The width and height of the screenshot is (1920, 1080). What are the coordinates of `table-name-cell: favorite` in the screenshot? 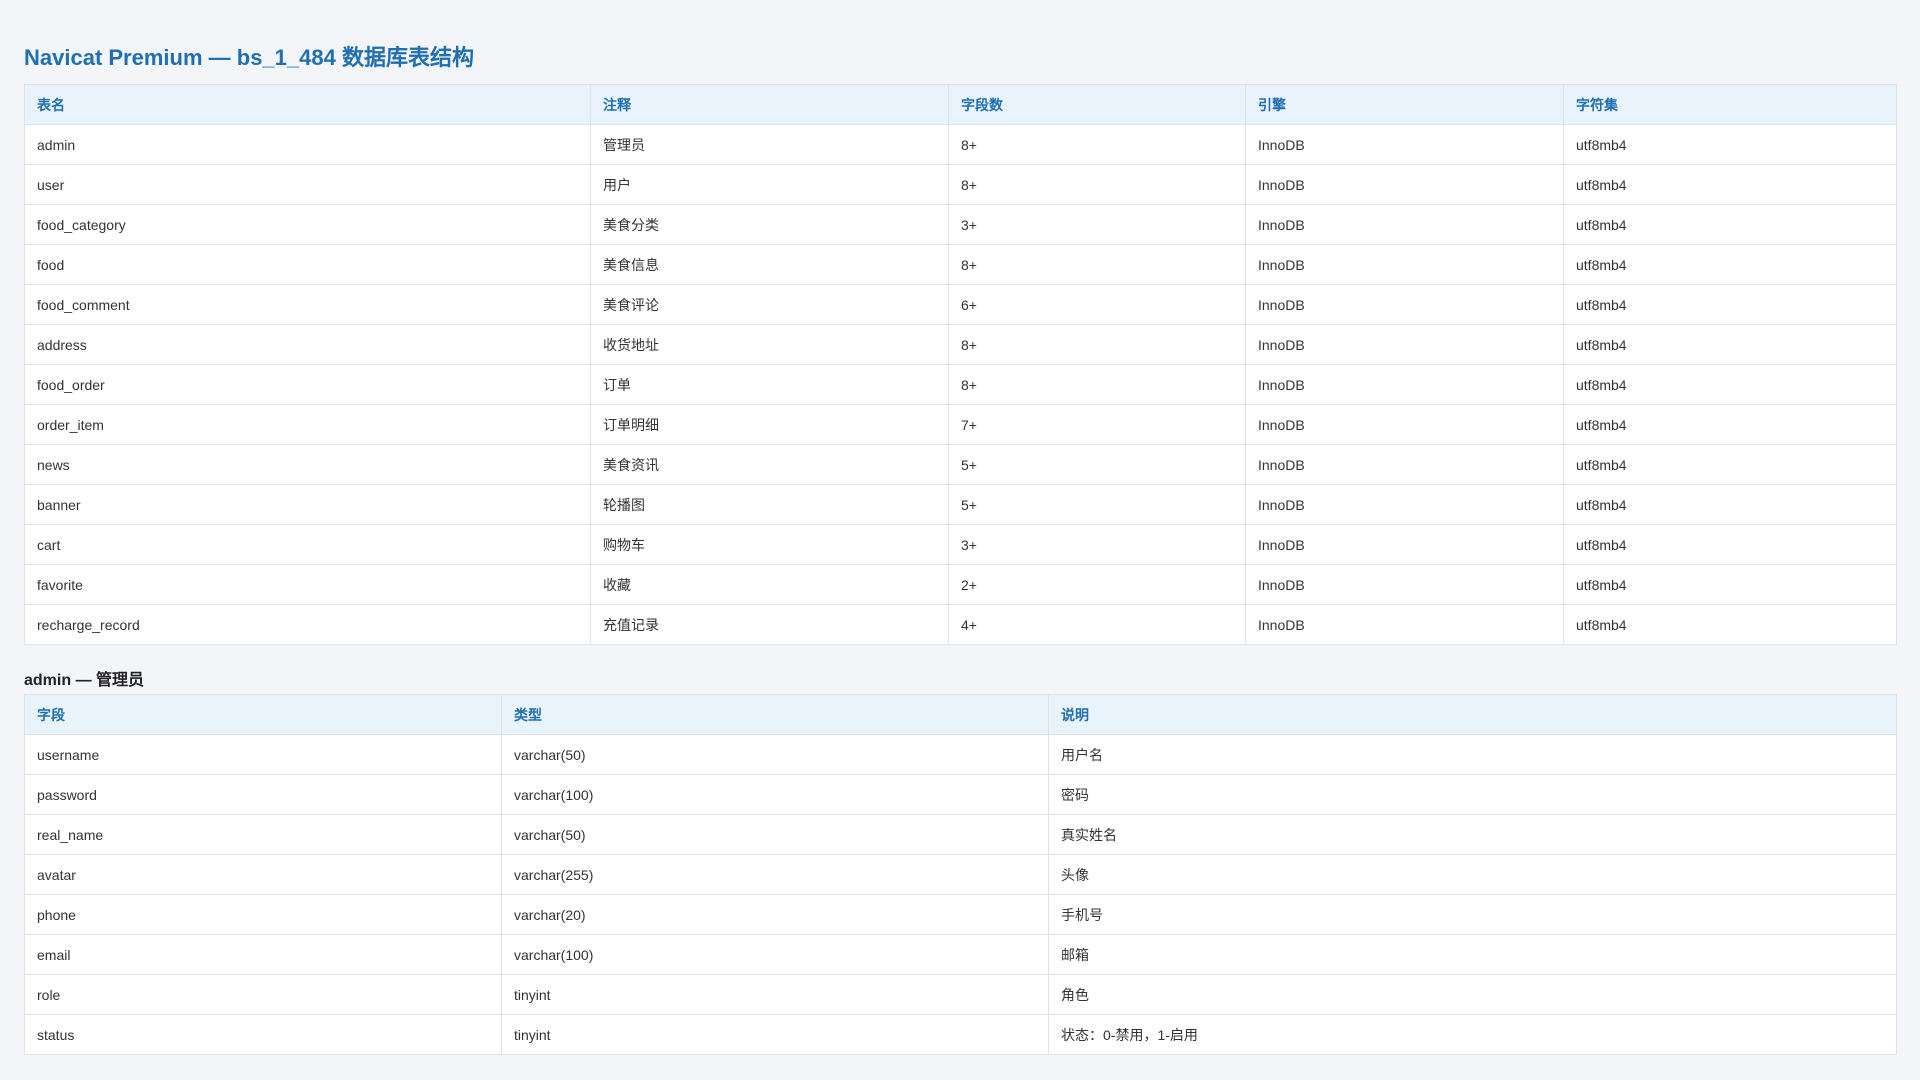 It's located at (307, 584).